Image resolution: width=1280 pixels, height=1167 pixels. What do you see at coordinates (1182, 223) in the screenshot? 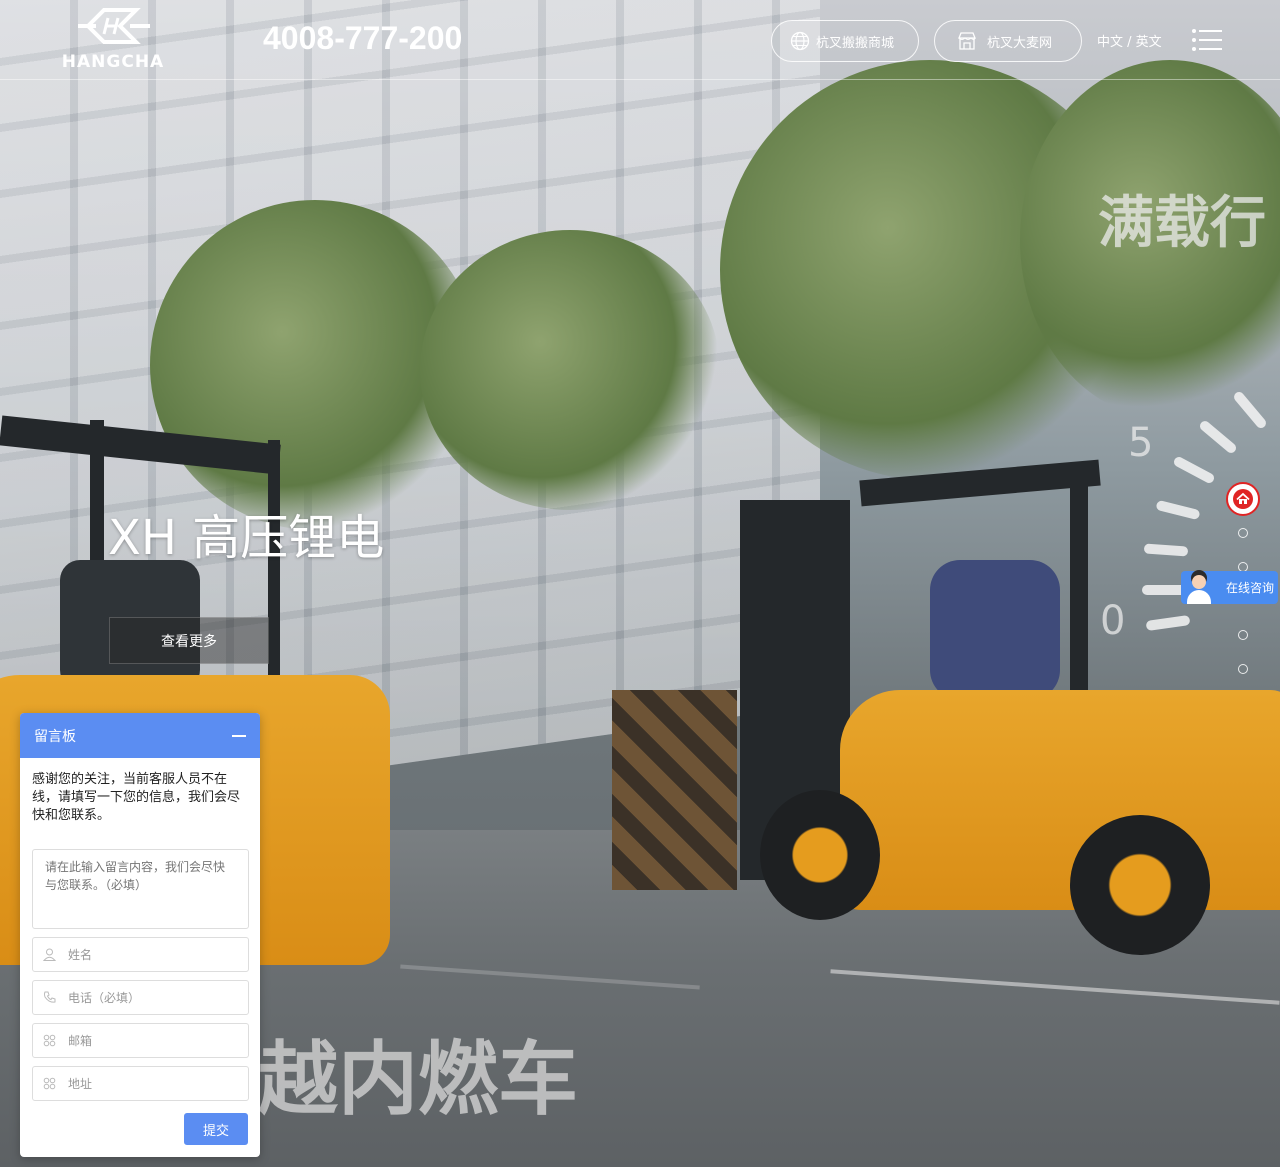
I see `video-caption-top: 满载行` at bounding box center [1182, 223].